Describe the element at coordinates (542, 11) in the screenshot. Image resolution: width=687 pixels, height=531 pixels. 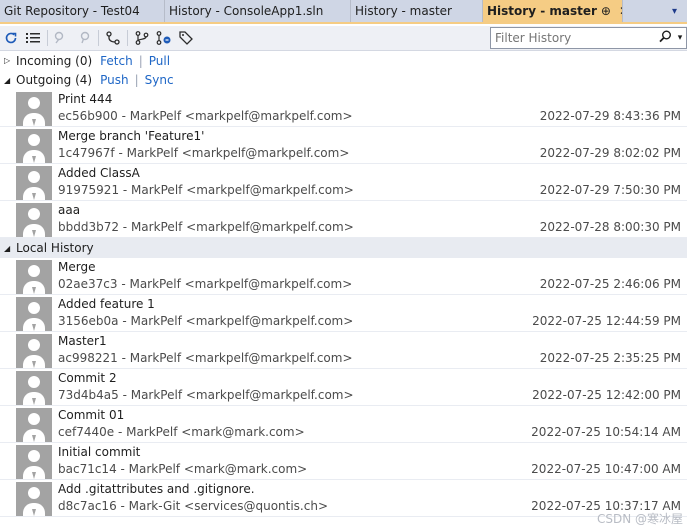
I see `tab-active-label: History - master` at that location.